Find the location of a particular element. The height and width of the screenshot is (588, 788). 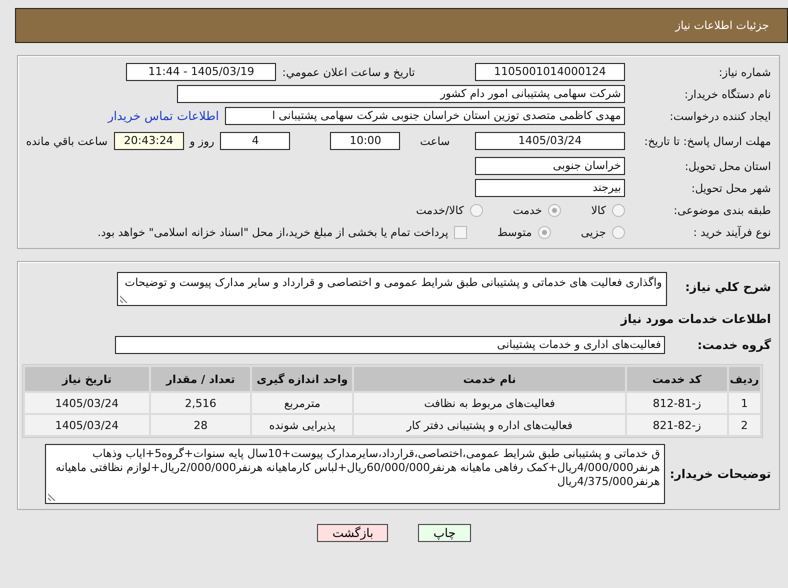

field-label: گروه خدمت: is located at coordinates (733, 345).